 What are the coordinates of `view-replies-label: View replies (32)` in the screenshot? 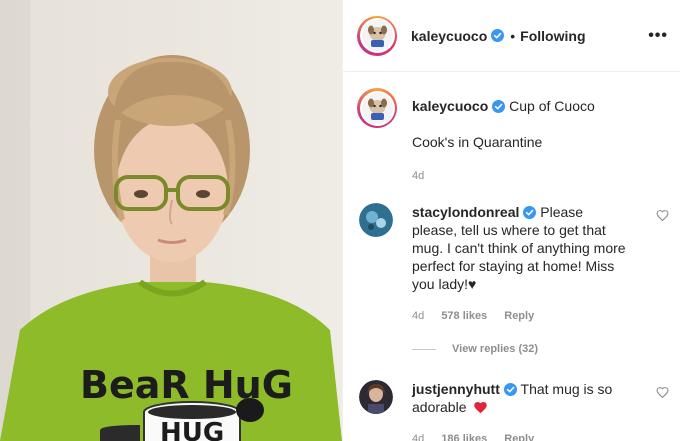 It's located at (495, 349).